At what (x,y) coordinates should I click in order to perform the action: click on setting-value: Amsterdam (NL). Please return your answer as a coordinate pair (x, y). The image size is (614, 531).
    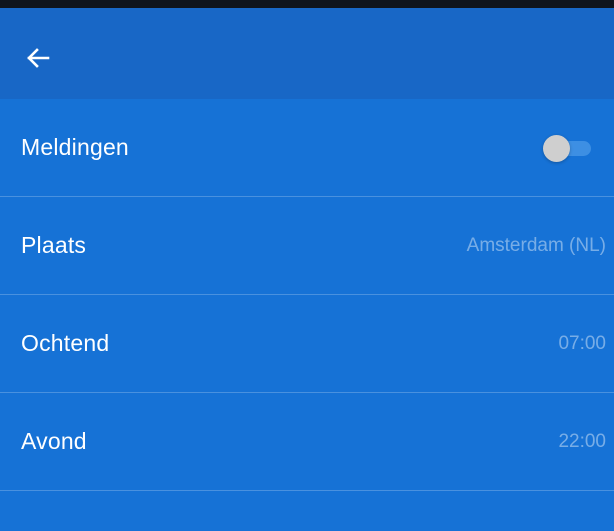
    Looking at the image, I should click on (536, 245).